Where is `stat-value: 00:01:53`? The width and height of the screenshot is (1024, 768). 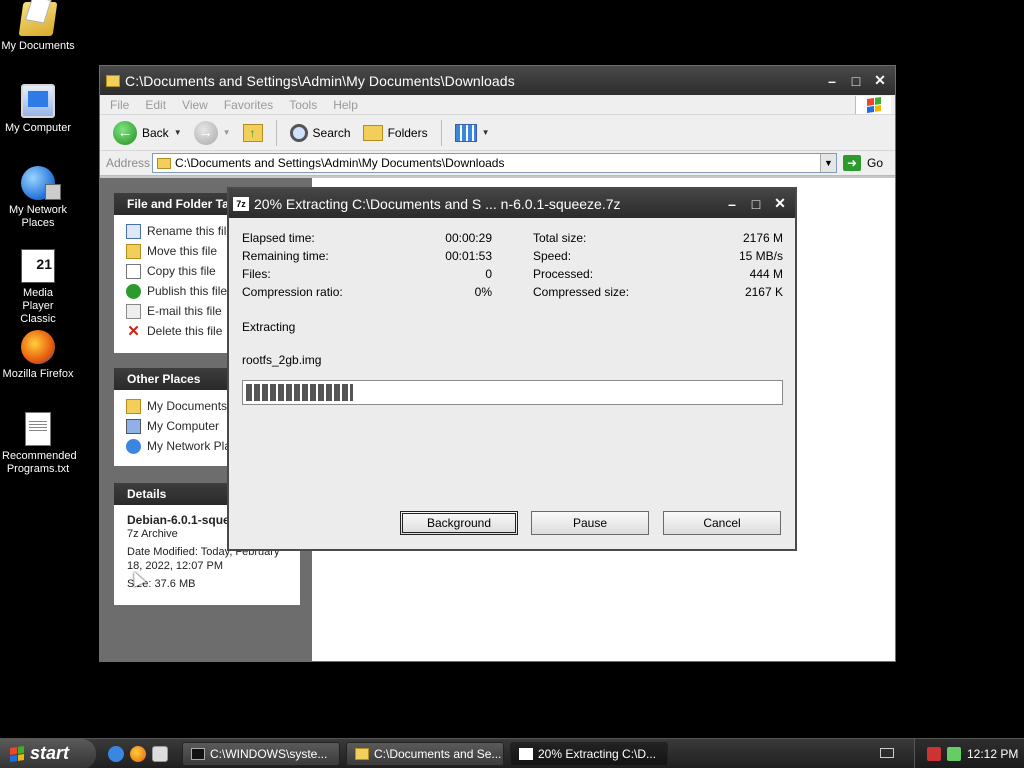 stat-value: 00:01:53 is located at coordinates (468, 256).